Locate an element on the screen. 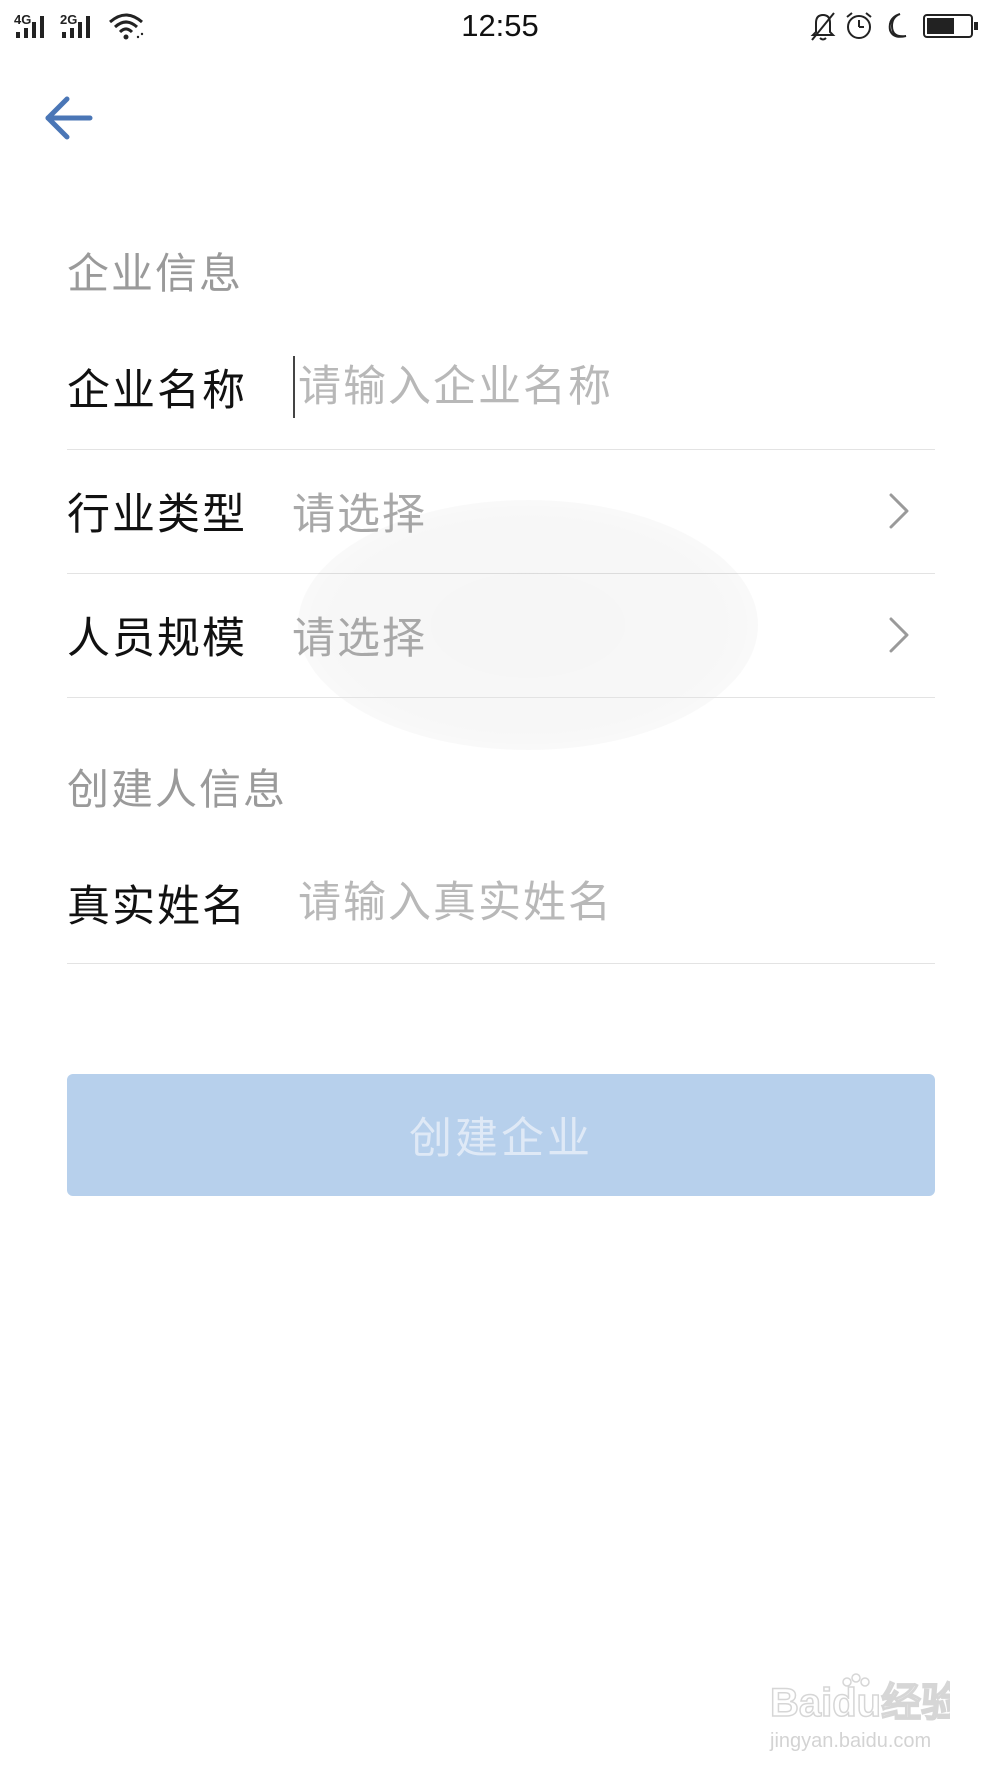 The width and height of the screenshot is (1000, 1778). industry-type-label: 行业类型 is located at coordinates (157, 515).